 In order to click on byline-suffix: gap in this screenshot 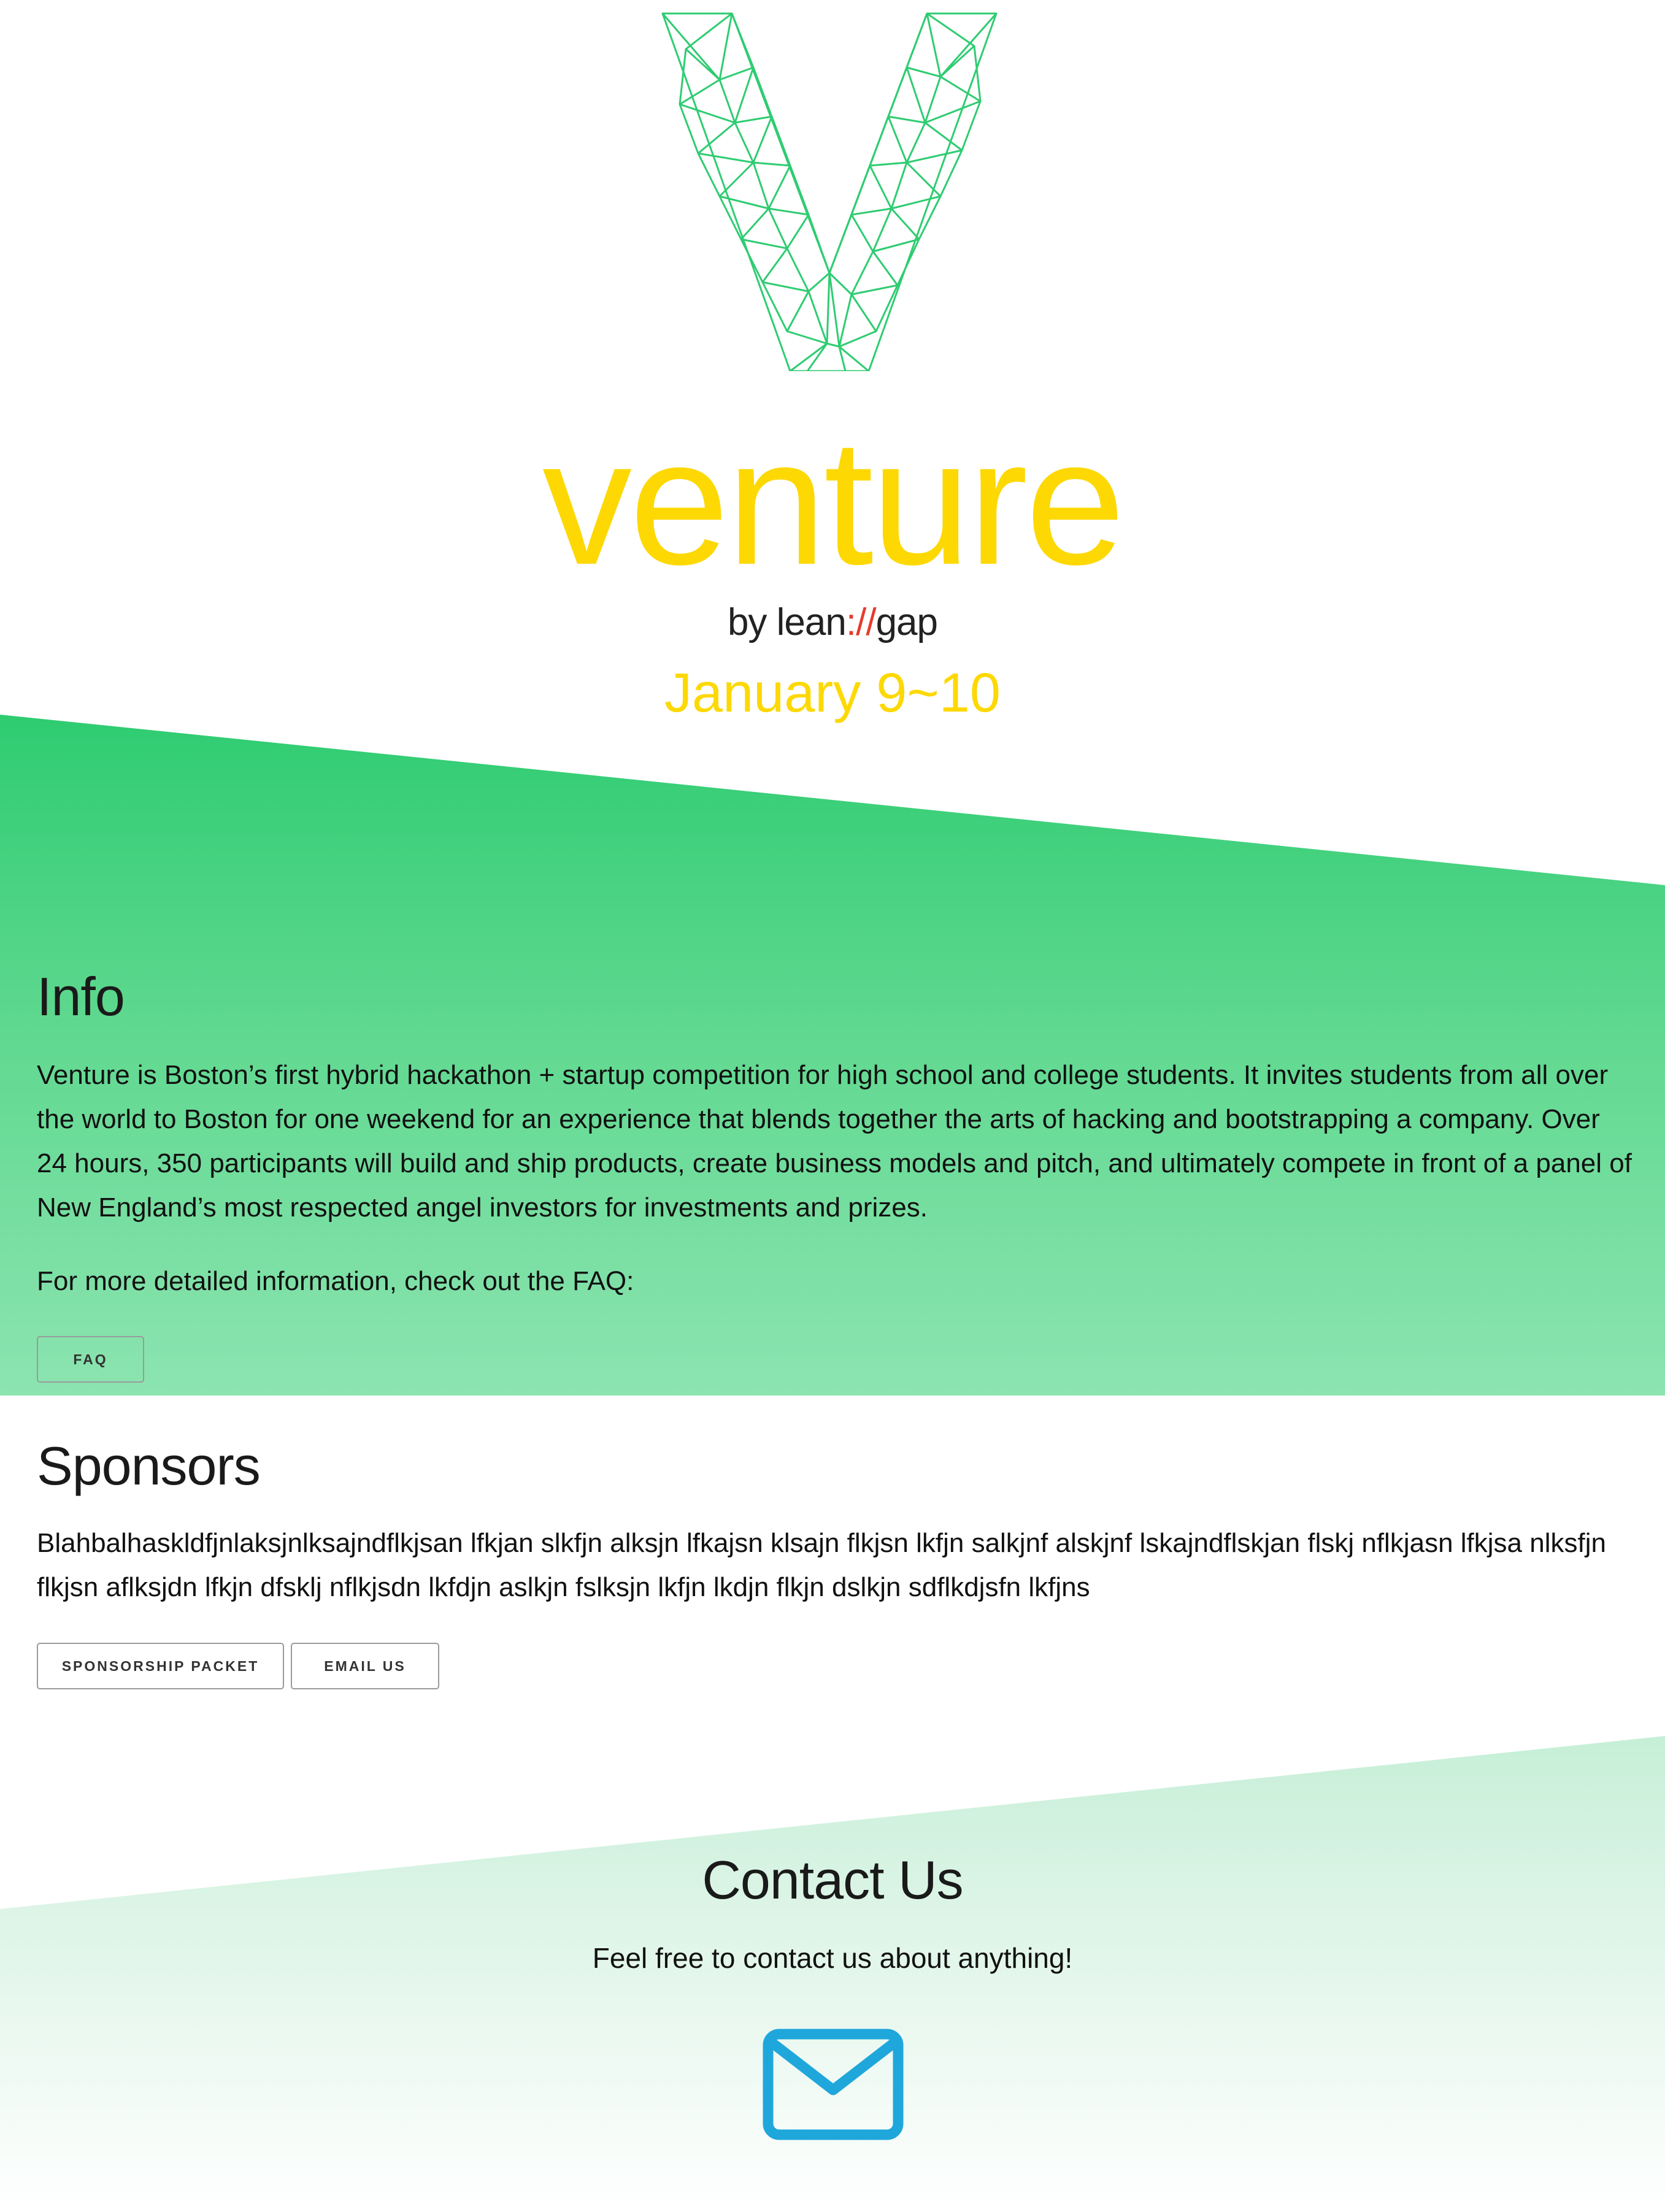, I will do `click(906, 622)`.